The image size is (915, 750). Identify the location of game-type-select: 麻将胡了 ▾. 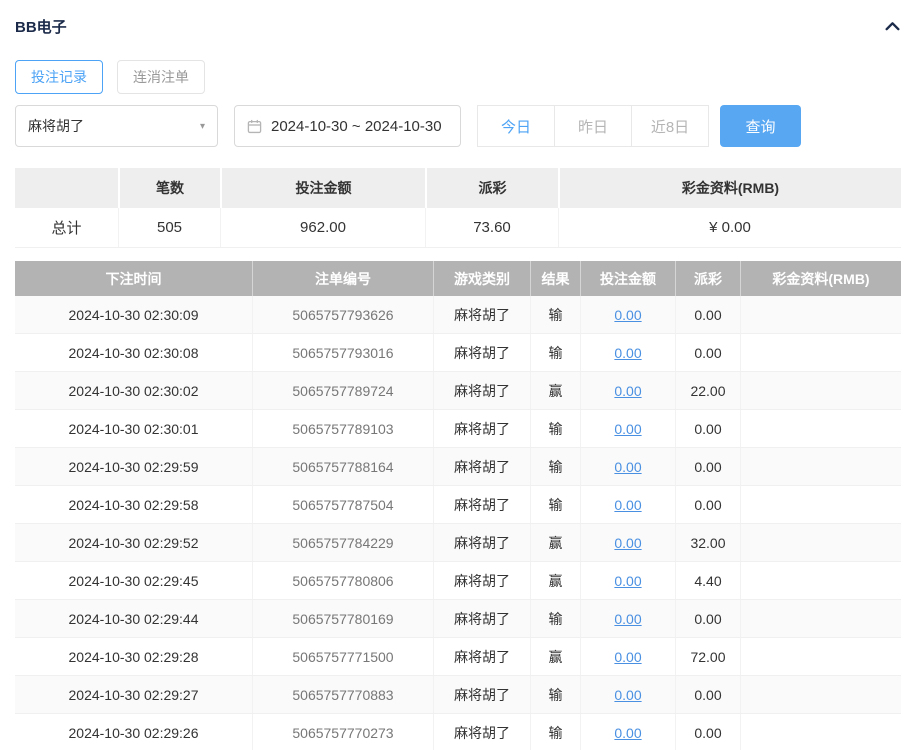
(116, 126).